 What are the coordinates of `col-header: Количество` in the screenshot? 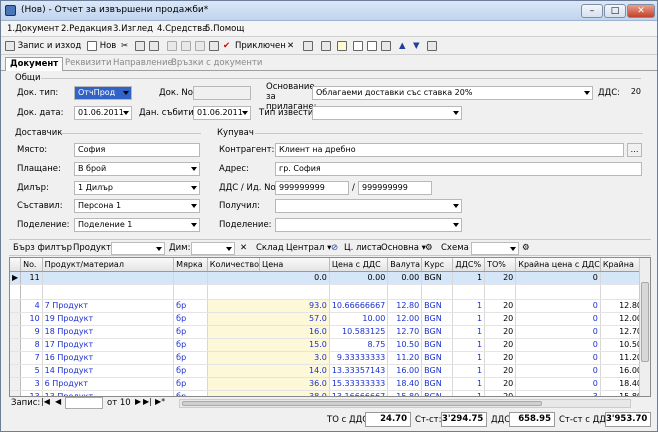 It's located at (234, 265).